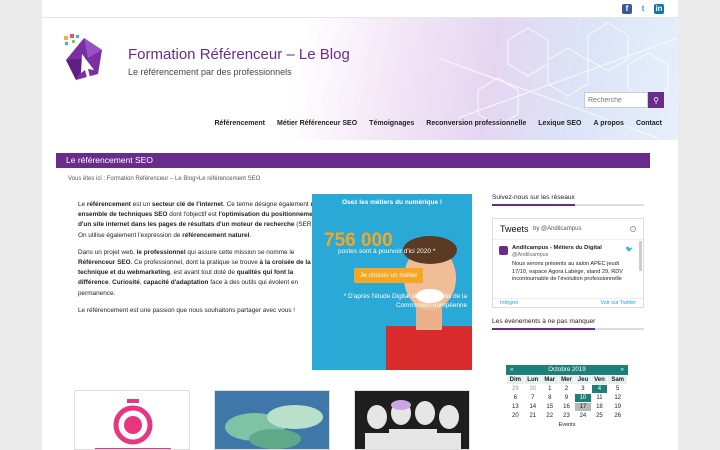 The image size is (720, 450). Describe the element at coordinates (559, 123) in the screenshot. I see `nav-item-lexique: Lexique SEO` at that location.